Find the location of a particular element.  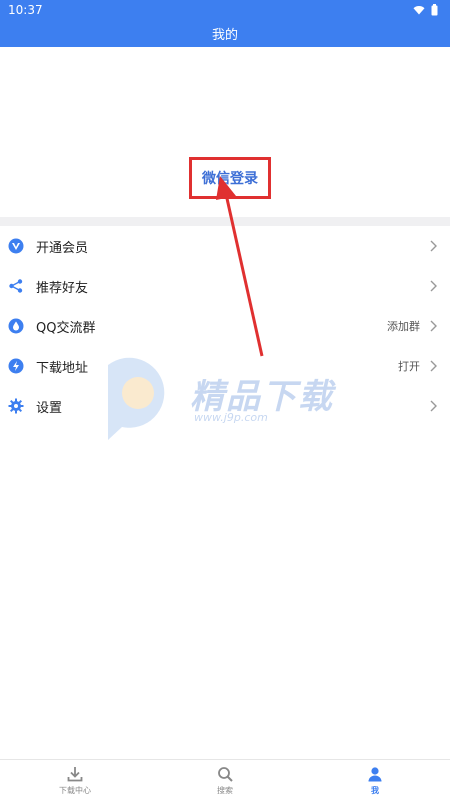

search-icon is located at coordinates (225, 774).